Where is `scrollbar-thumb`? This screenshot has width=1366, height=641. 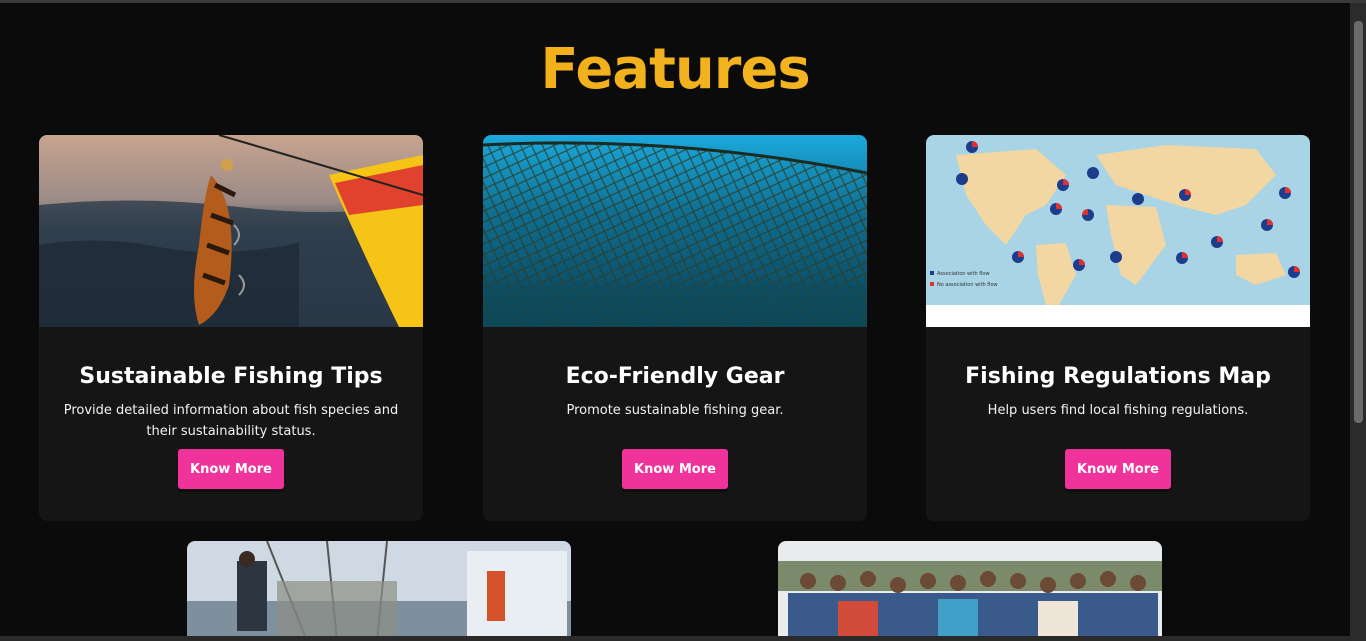 scrollbar-thumb is located at coordinates (1358, 222).